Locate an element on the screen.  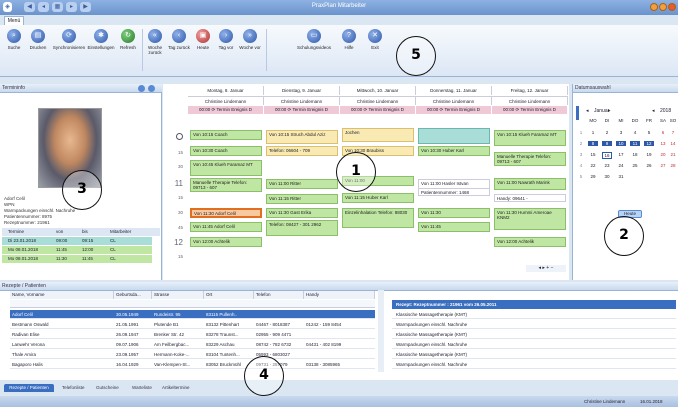
help-button: ? Hilfe is located at coordinates (349, 39).